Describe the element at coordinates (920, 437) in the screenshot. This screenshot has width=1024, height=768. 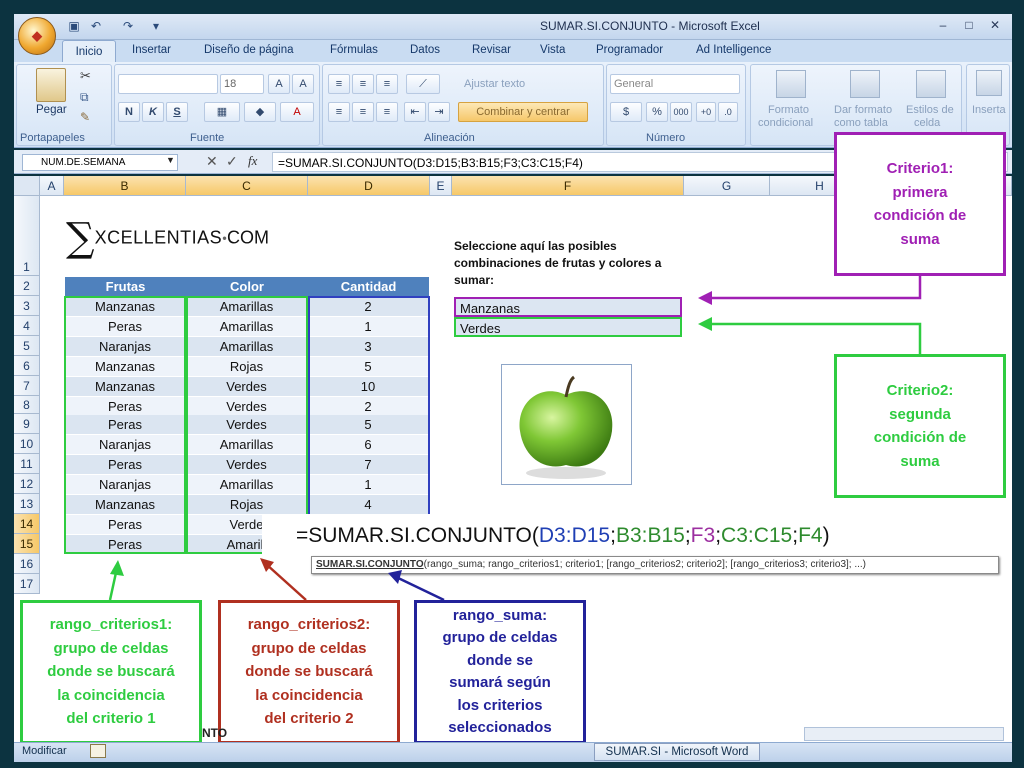
I see `callout-criterio2-line: condición de` at that location.